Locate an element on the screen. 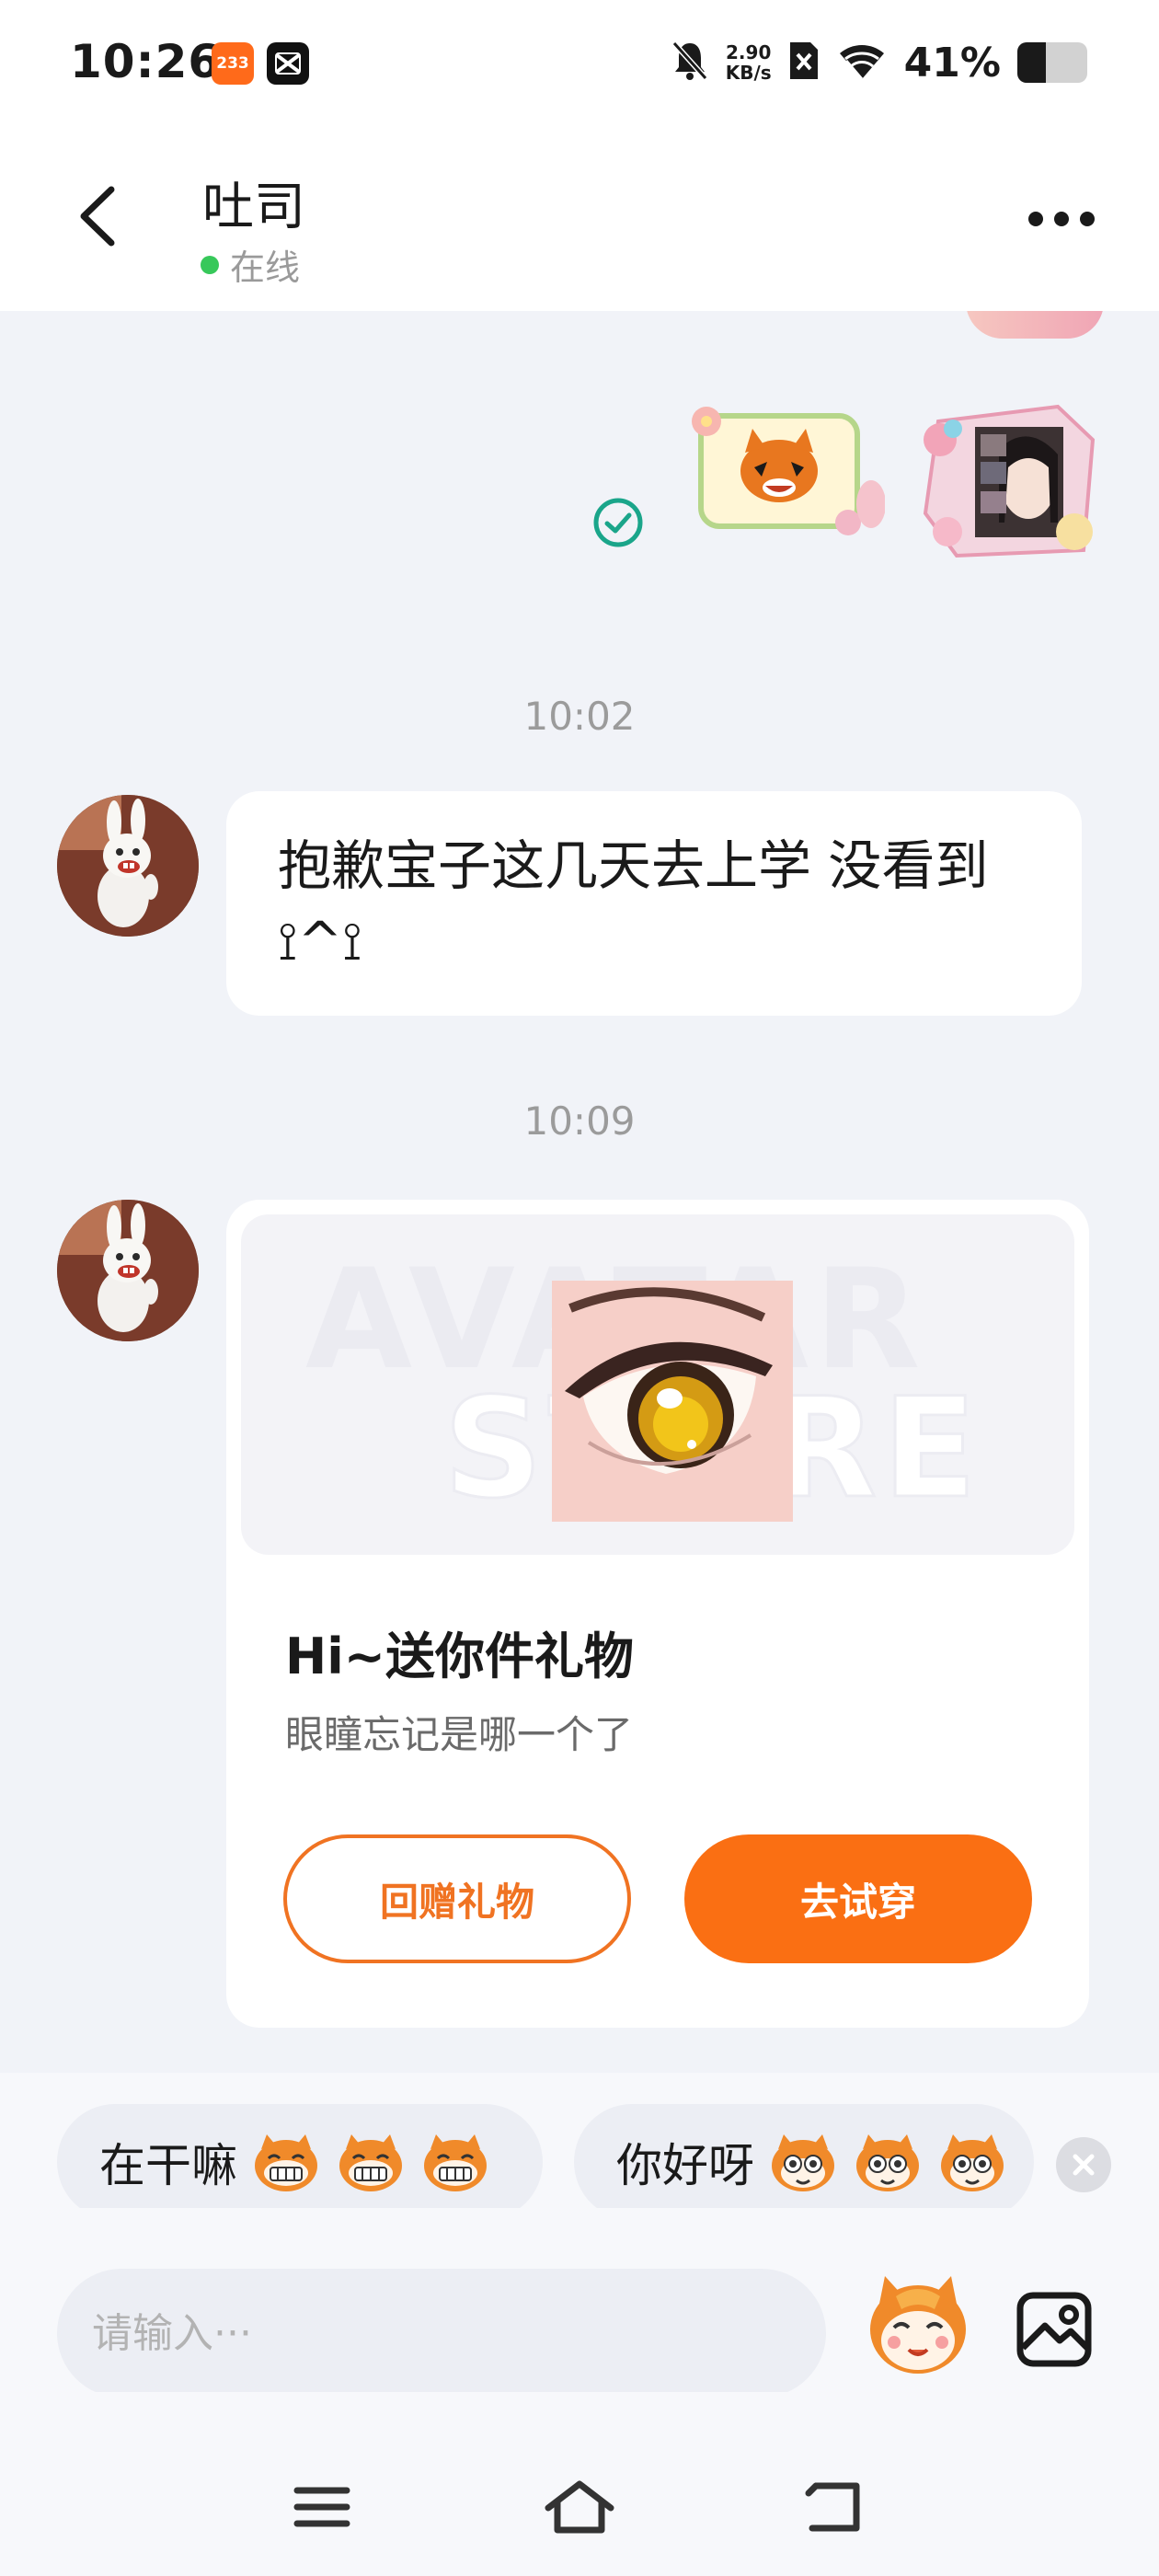 This screenshot has width=1159, height=2576. status-right-group: 2.90 KB/s 41% is located at coordinates (879, 62).